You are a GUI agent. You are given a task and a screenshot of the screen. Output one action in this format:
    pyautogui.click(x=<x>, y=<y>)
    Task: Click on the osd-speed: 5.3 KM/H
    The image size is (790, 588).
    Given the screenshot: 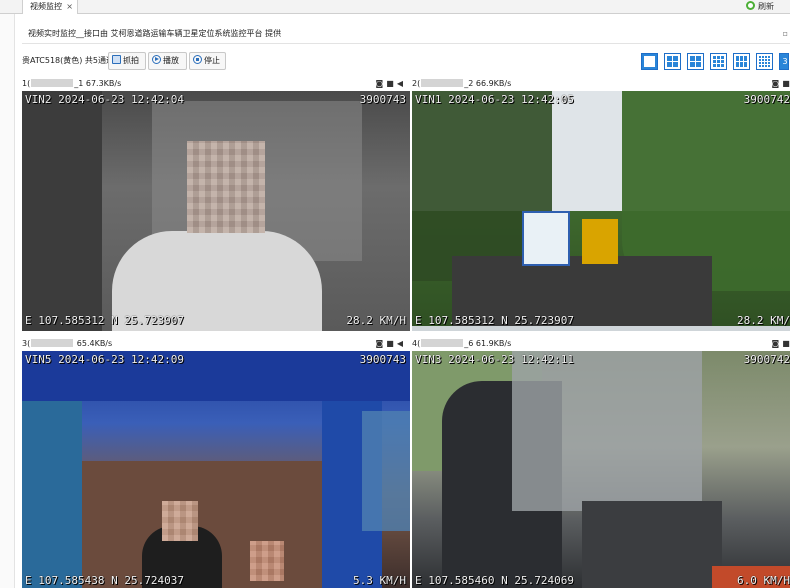 What is the action you would take?
    pyautogui.click(x=379, y=580)
    